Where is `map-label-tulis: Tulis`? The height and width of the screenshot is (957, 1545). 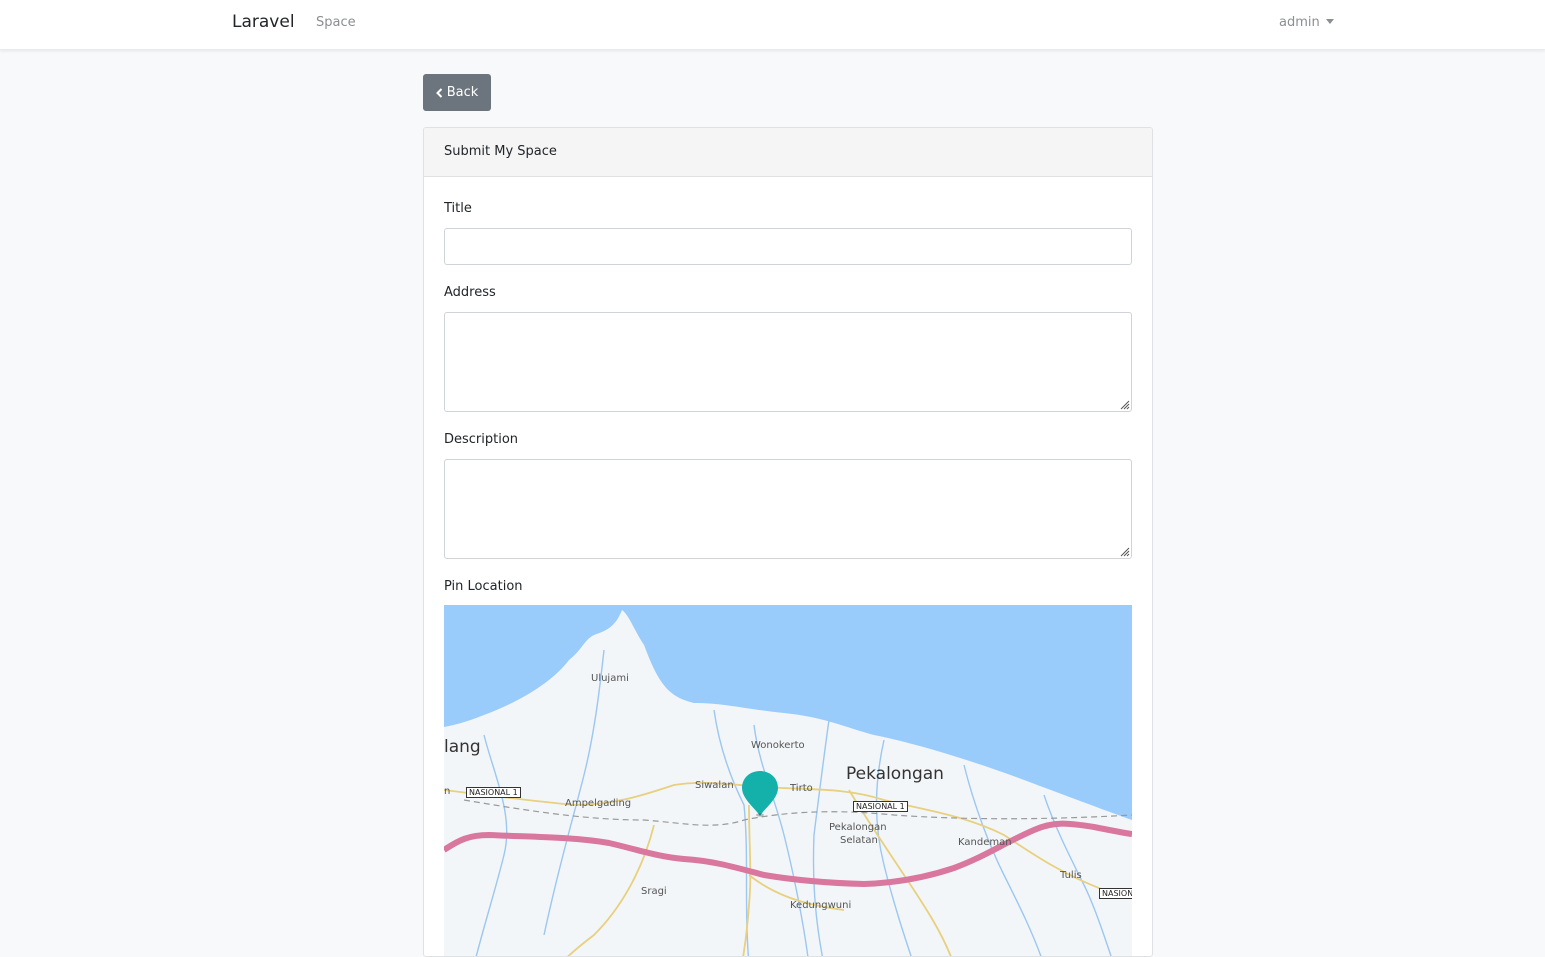 map-label-tulis: Tulis is located at coordinates (1071, 875).